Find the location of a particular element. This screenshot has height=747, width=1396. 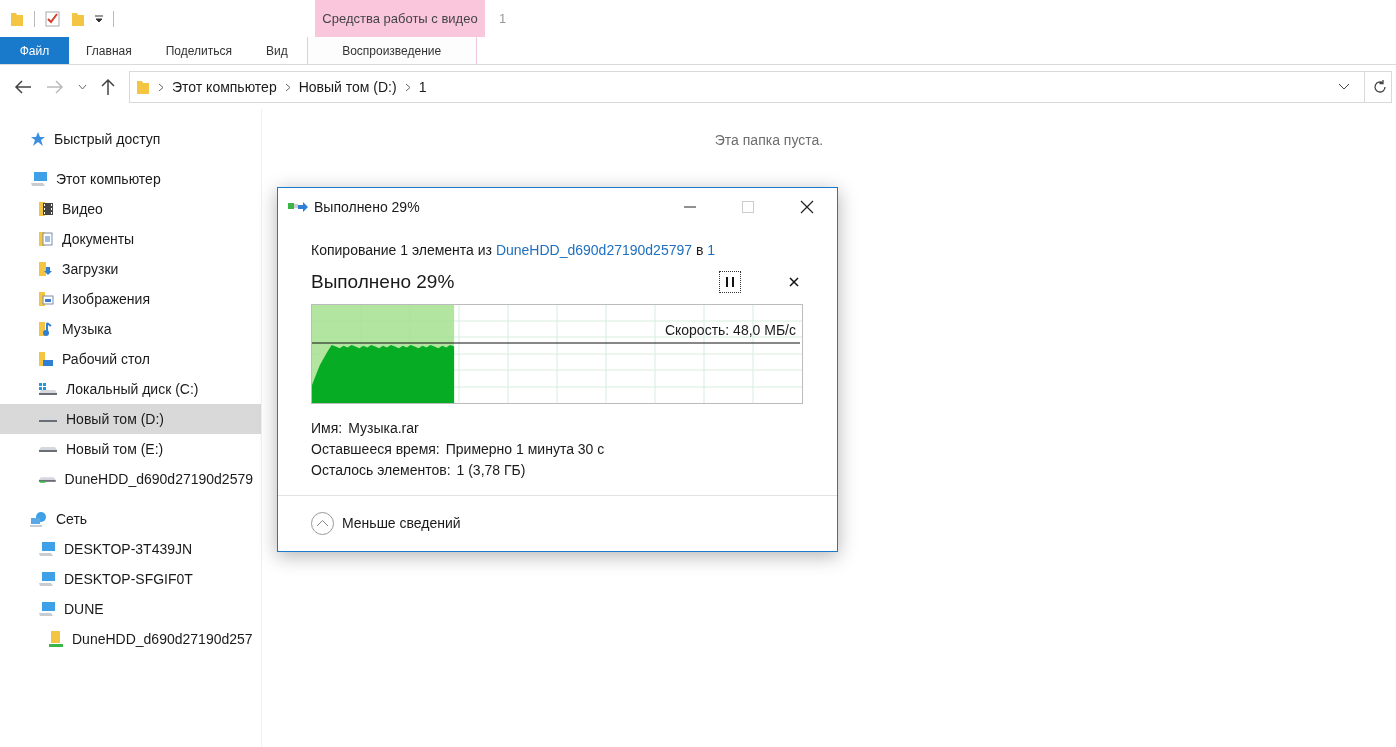

sidebar-item: DESKTOP-3T439JN is located at coordinates (130, 549).